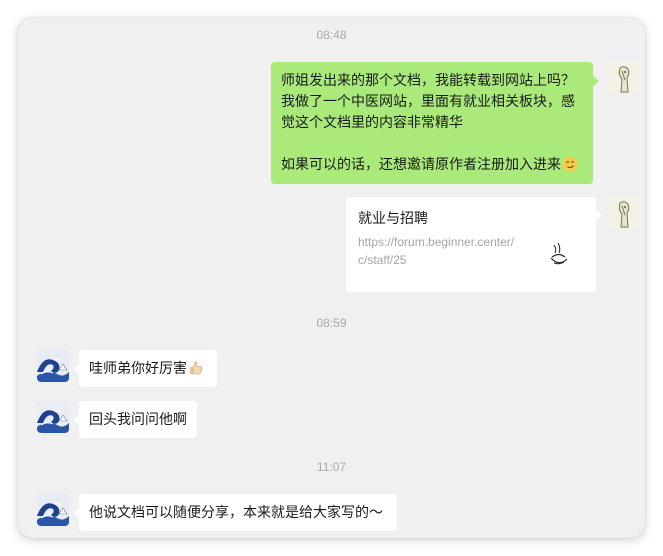  What do you see at coordinates (196, 368) in the screenshot?
I see `thumbs-up-emoji-icon` at bounding box center [196, 368].